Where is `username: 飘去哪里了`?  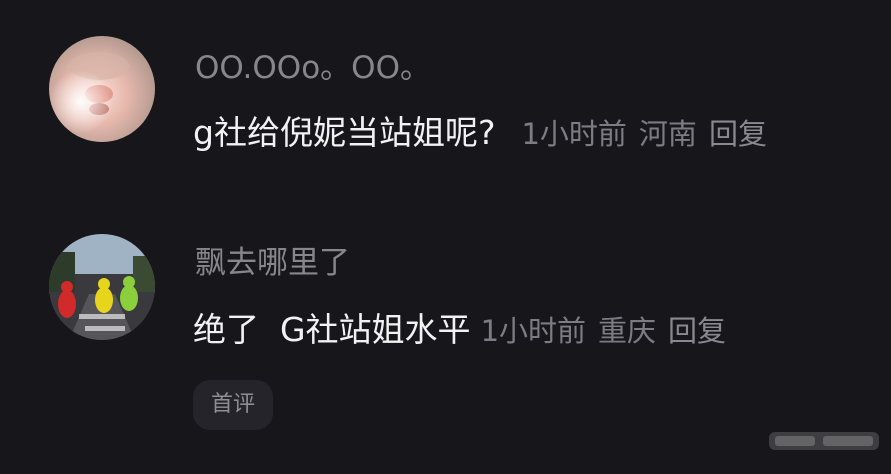
username: 飘去哪里了 is located at coordinates (272, 263).